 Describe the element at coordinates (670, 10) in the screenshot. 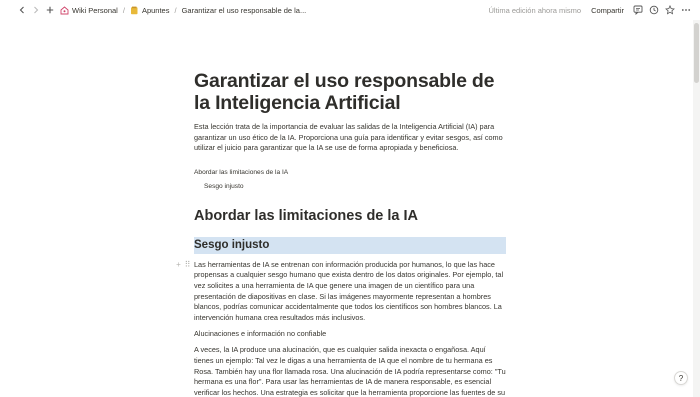

I see `favorite-star-icon` at that location.